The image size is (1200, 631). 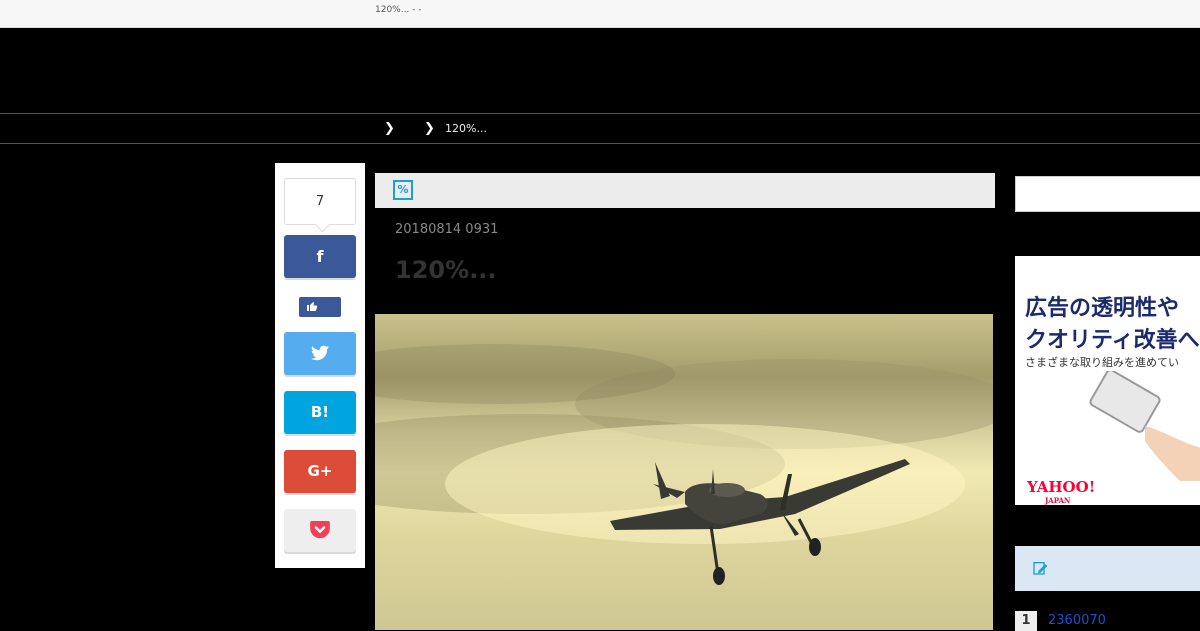 I want to click on google-plus-share-button: G+, so click(x=320, y=471).